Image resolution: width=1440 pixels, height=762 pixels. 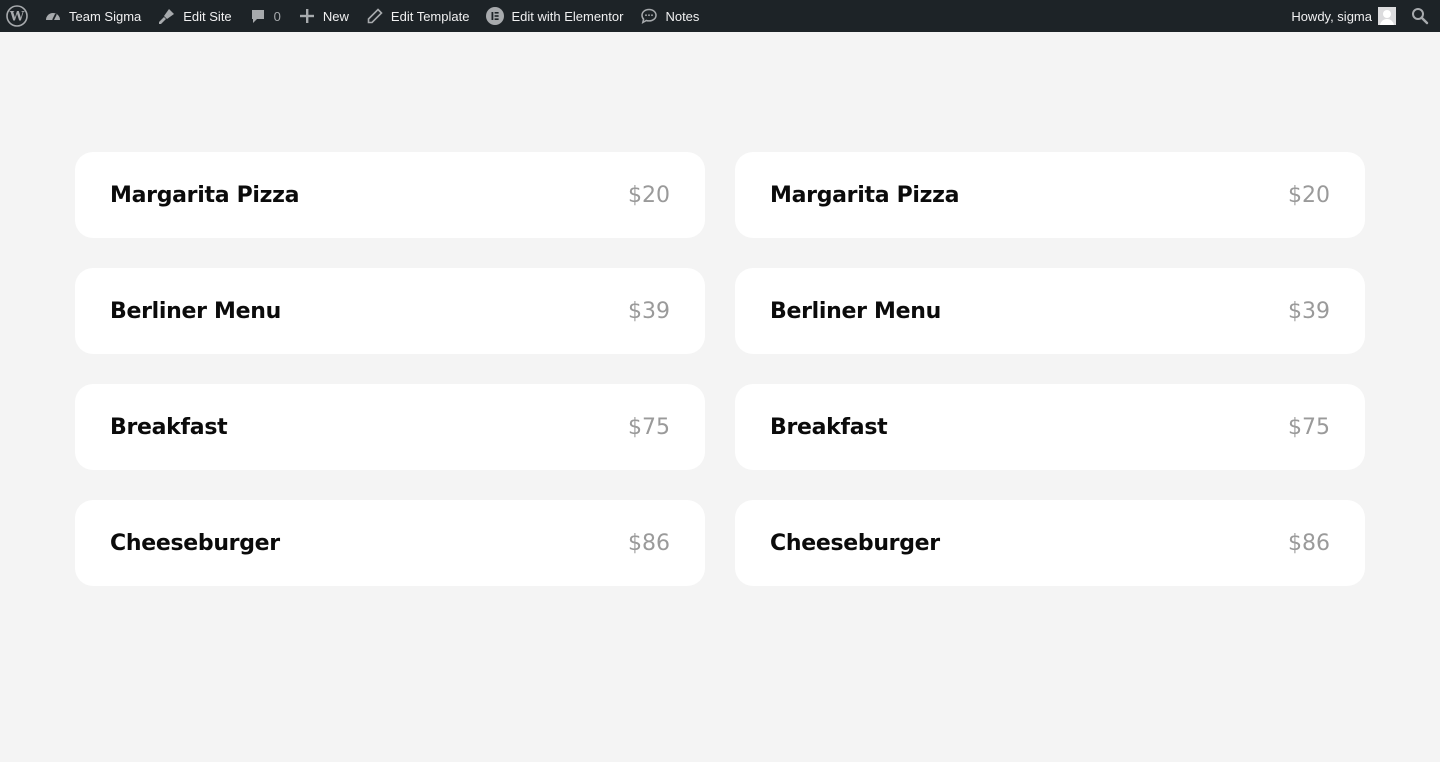 What do you see at coordinates (375, 16) in the screenshot?
I see `pencil-icon` at bounding box center [375, 16].